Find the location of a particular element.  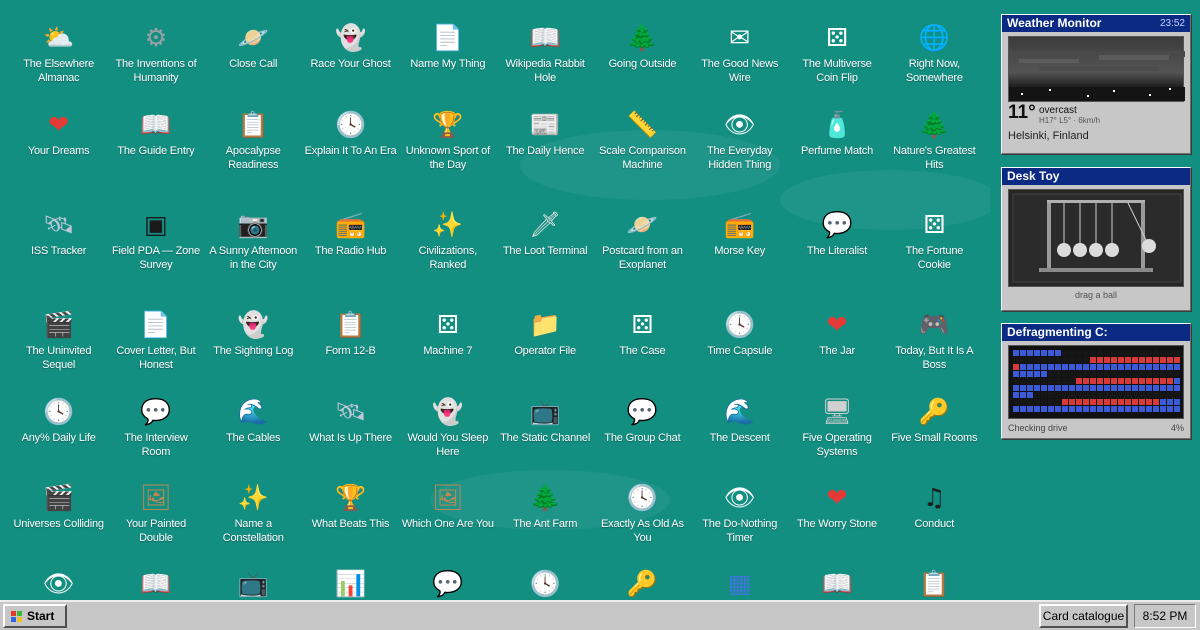

desktop-icon: 👁 The Everyday Hidden Thing is located at coordinates (739, 157).